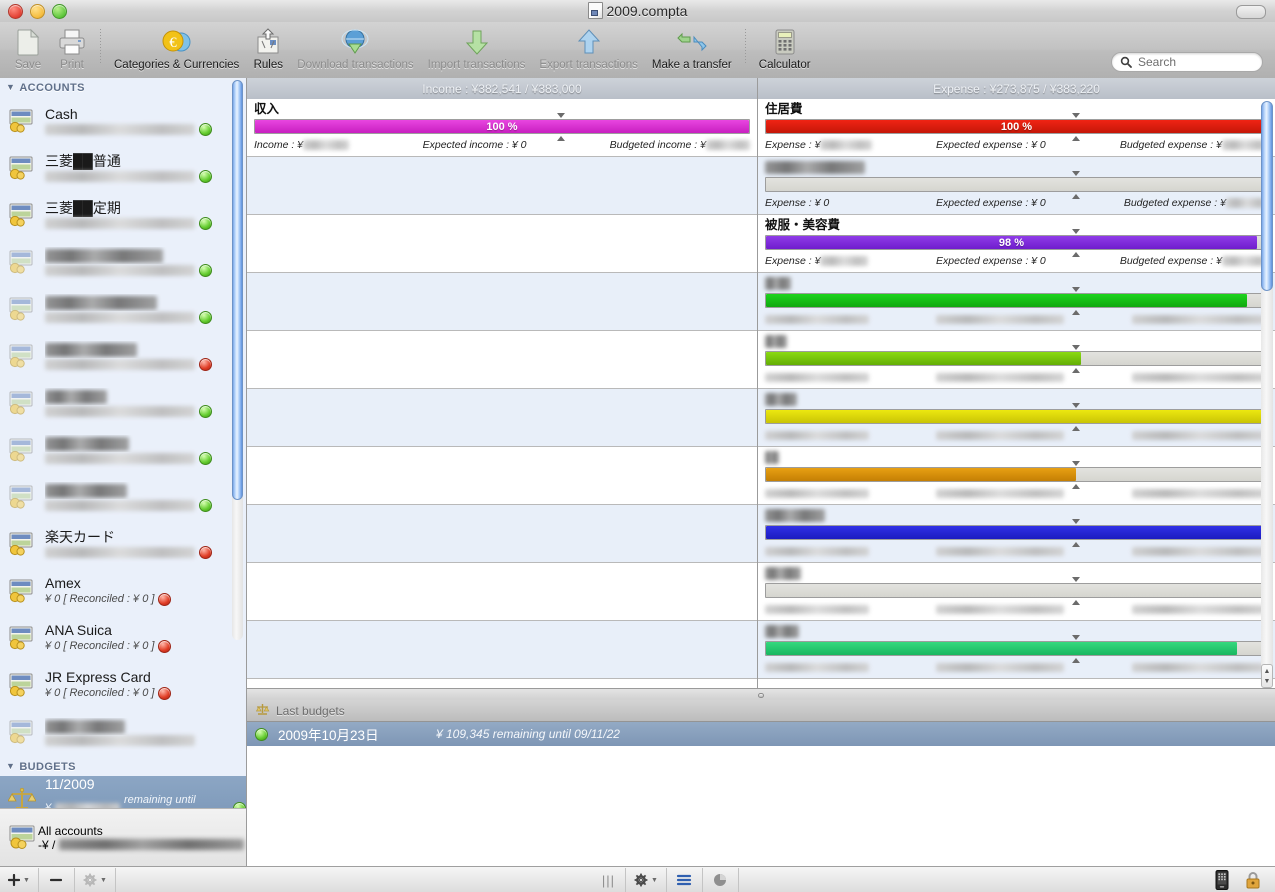  What do you see at coordinates (123, 543) in the screenshot?
I see `sidebar-account-item: 楽天カード` at bounding box center [123, 543].